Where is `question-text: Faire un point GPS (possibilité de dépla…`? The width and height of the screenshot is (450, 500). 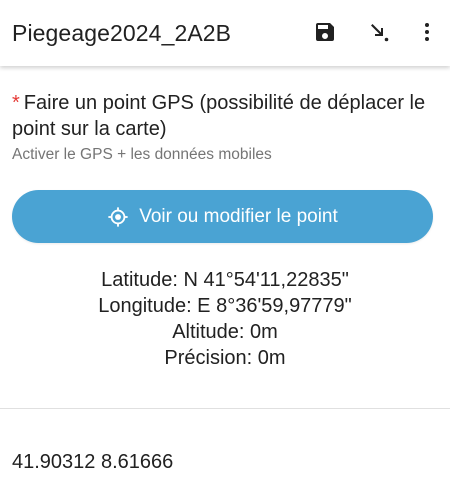 question-text: Faire un point GPS (possibilité de dépla… is located at coordinates (219, 116).